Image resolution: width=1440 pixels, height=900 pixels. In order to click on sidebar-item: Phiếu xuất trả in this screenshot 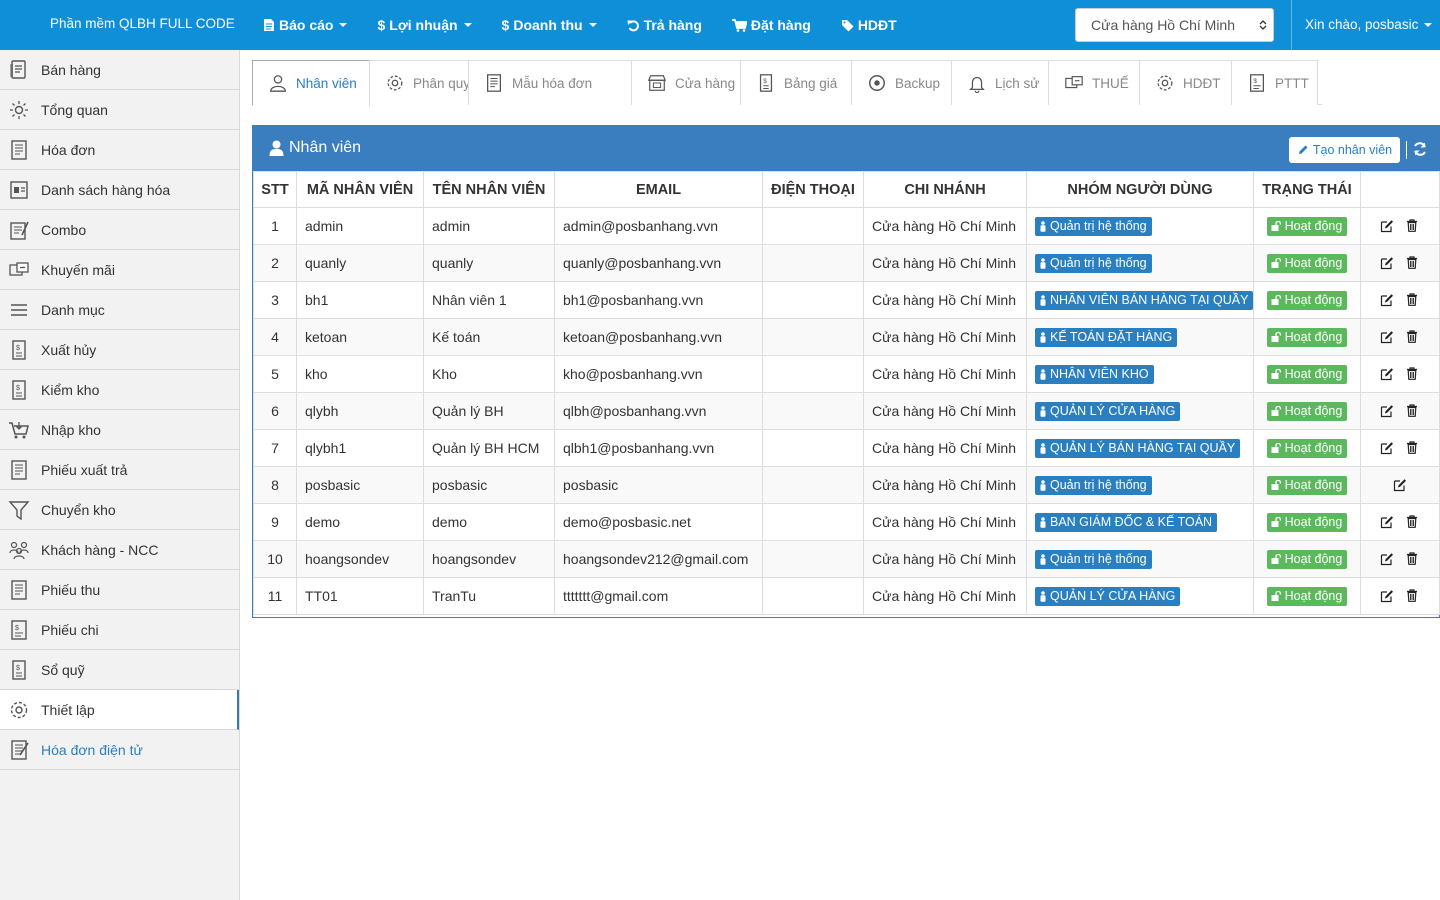, I will do `click(119, 470)`.